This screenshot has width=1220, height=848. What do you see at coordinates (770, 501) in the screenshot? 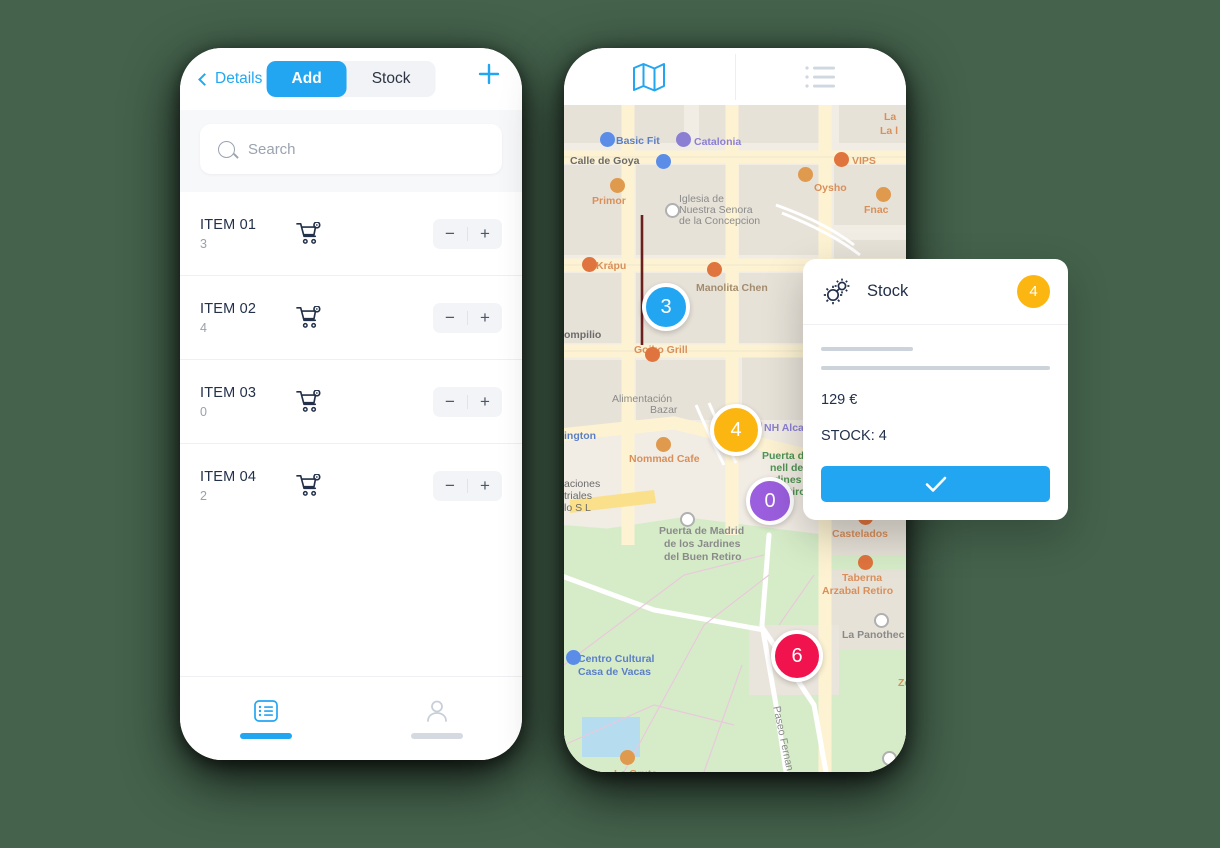
I see `map-marker: 0` at bounding box center [770, 501].